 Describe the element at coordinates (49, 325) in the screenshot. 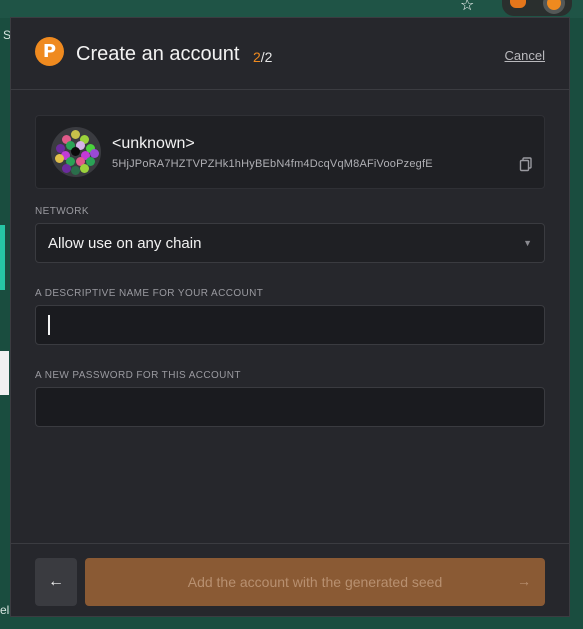

I see `text-cursor` at that location.